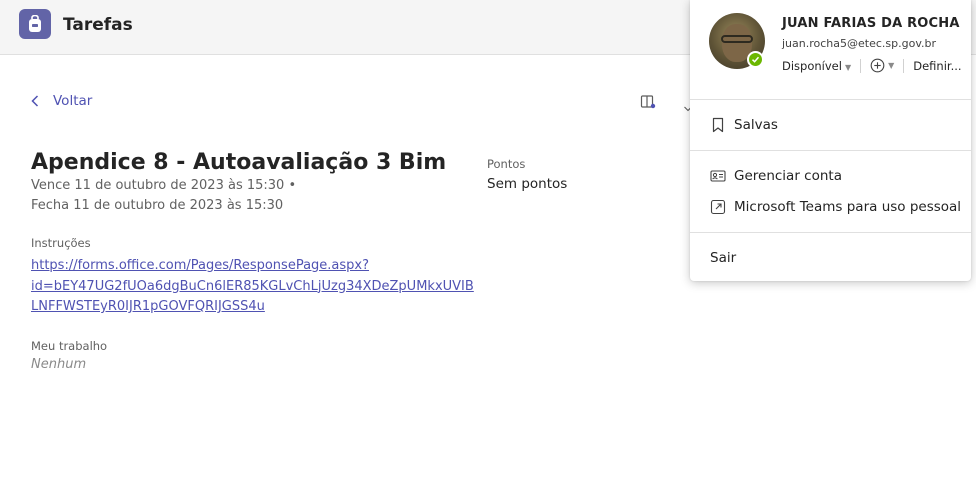 Image resolution: width=976 pixels, height=481 pixels. I want to click on presence-available-icon, so click(755, 59).